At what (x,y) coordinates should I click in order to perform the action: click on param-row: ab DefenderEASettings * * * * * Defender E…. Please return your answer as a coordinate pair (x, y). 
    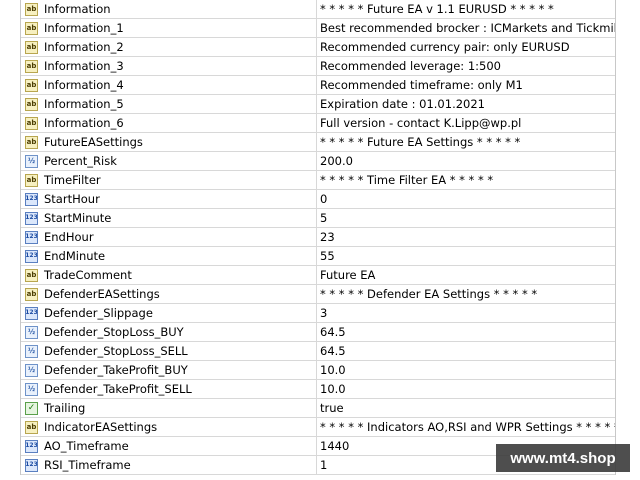
    Looking at the image, I should click on (318, 294).